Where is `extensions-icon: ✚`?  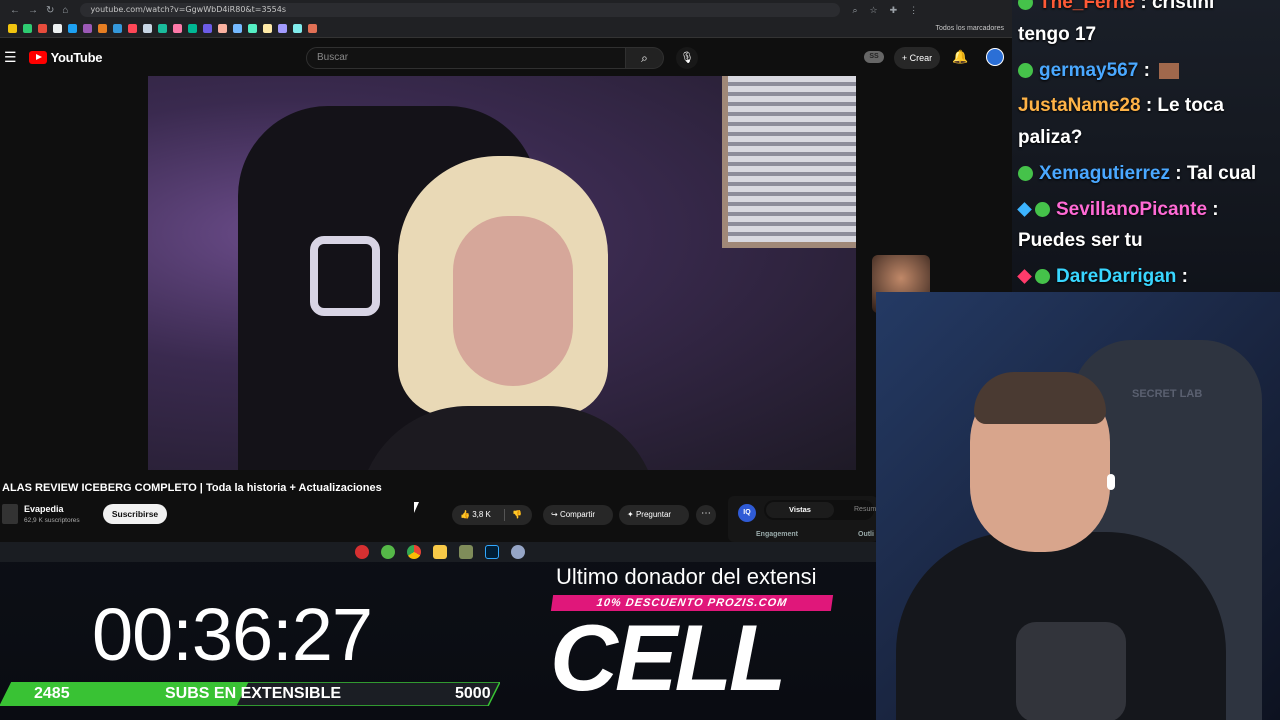 extensions-icon: ✚ is located at coordinates (894, 10).